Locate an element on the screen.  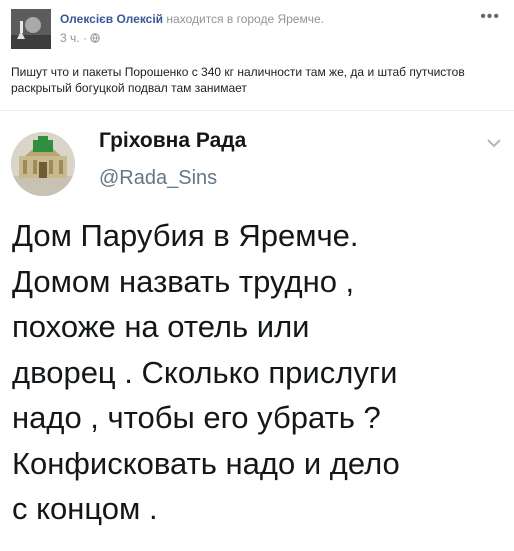
tweet-line: с концом . is located at coordinates (85, 508).